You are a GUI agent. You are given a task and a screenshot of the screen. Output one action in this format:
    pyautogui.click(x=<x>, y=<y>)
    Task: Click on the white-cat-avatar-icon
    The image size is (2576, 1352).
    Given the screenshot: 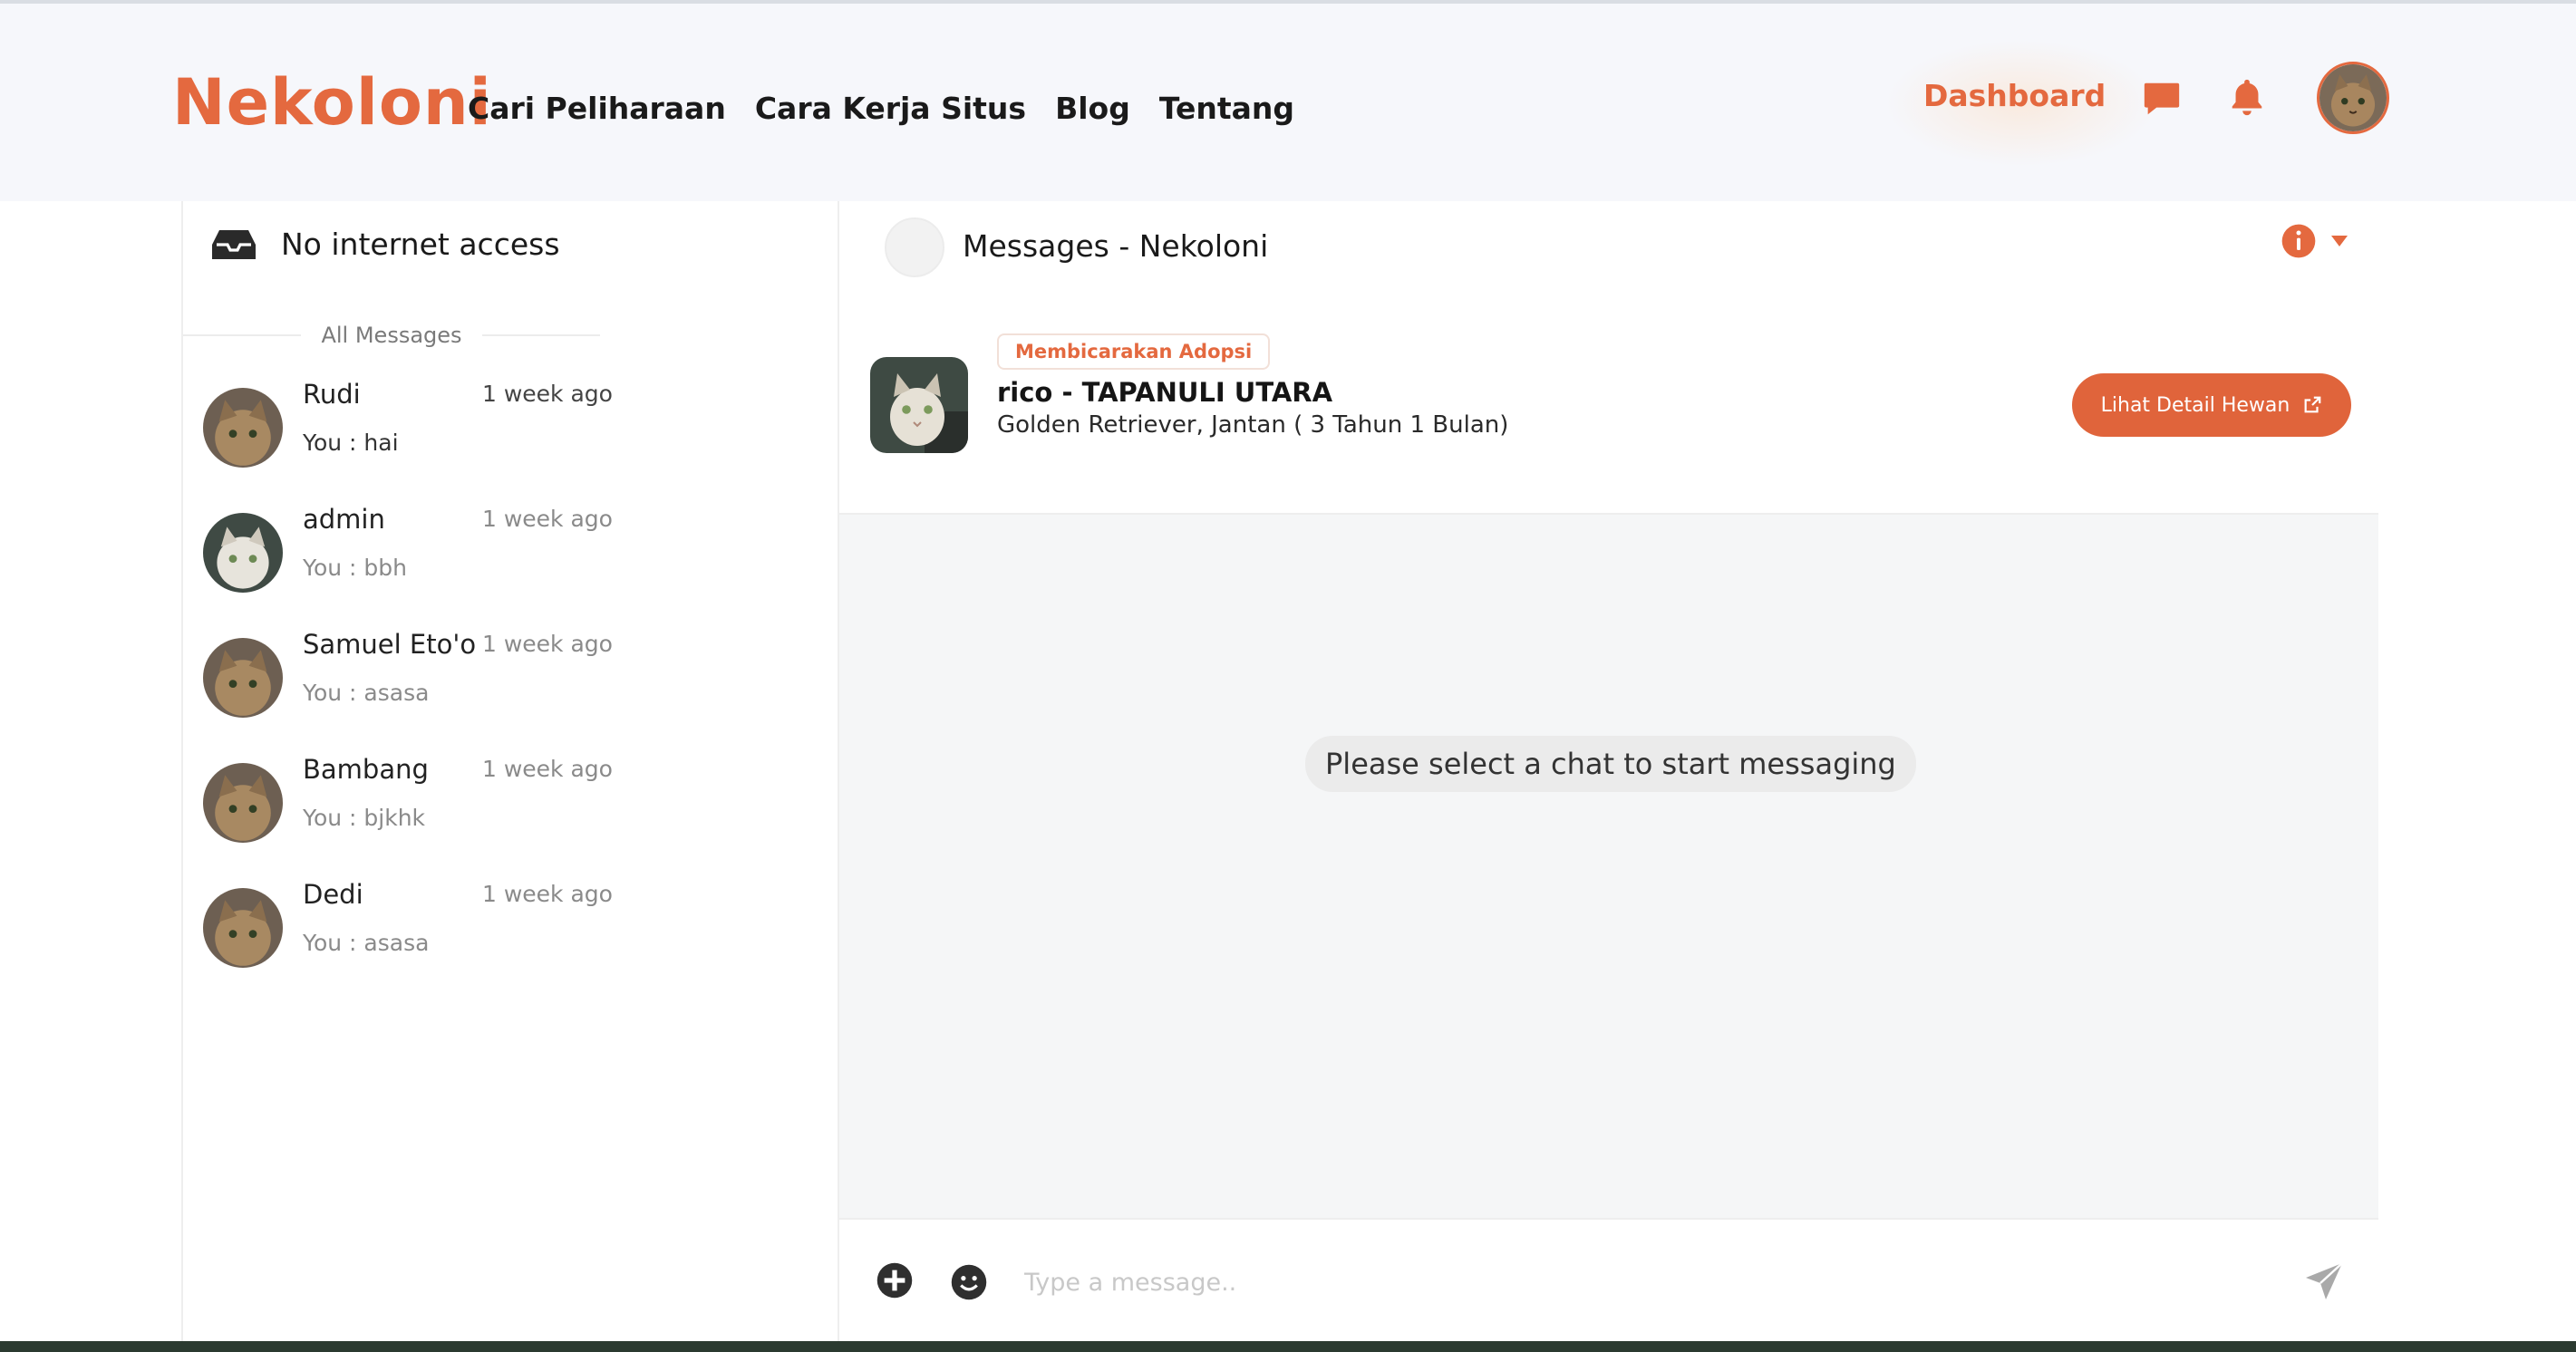 What is the action you would take?
    pyautogui.click(x=243, y=553)
    